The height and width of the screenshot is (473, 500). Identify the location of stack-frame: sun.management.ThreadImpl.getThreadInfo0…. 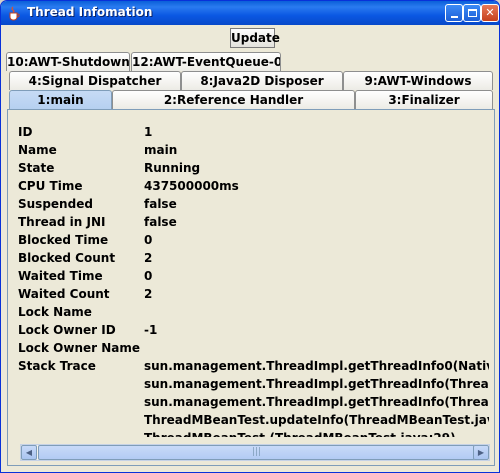
(316, 366).